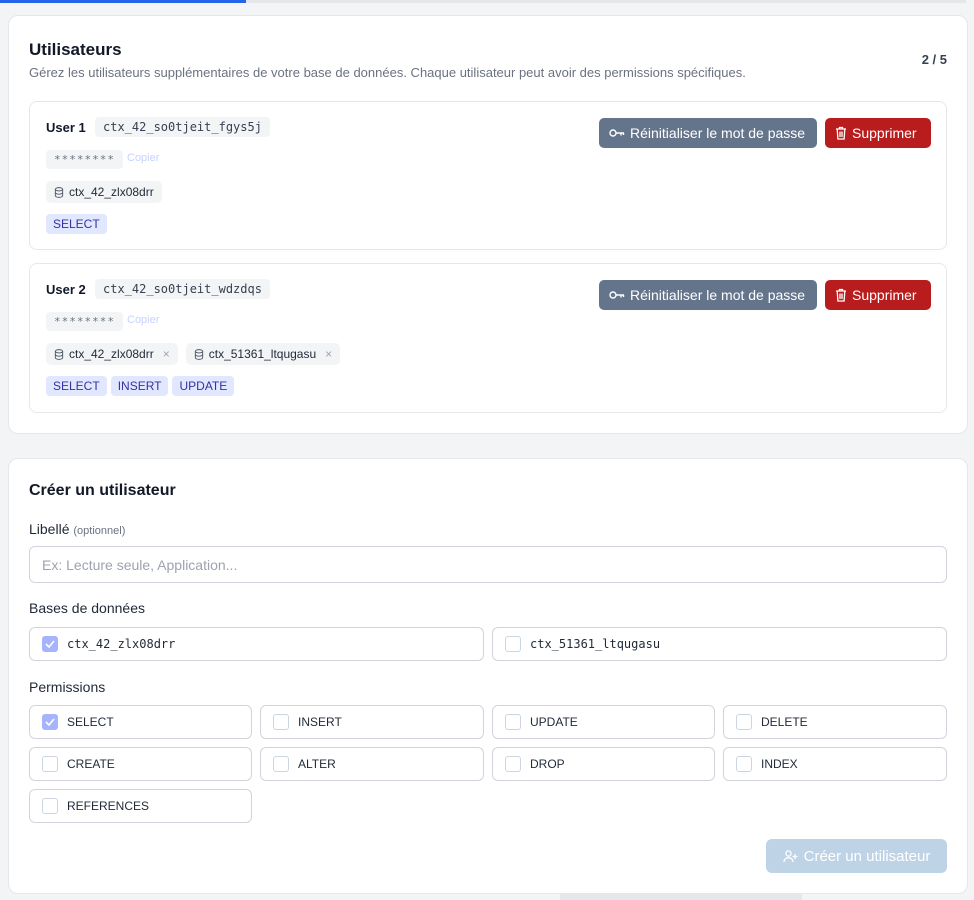  What do you see at coordinates (867, 856) in the screenshot?
I see `create-user-label: Créer un utilisateur` at bounding box center [867, 856].